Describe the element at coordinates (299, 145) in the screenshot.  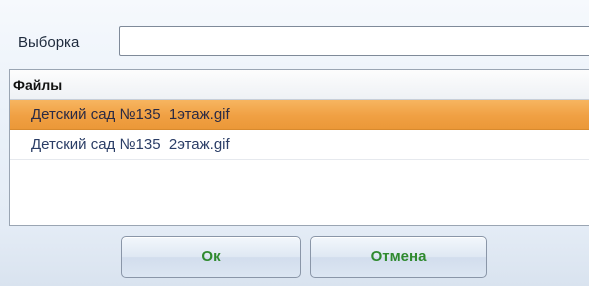
I see `file-row-2: Детский сад №135 2этаж.gif` at that location.